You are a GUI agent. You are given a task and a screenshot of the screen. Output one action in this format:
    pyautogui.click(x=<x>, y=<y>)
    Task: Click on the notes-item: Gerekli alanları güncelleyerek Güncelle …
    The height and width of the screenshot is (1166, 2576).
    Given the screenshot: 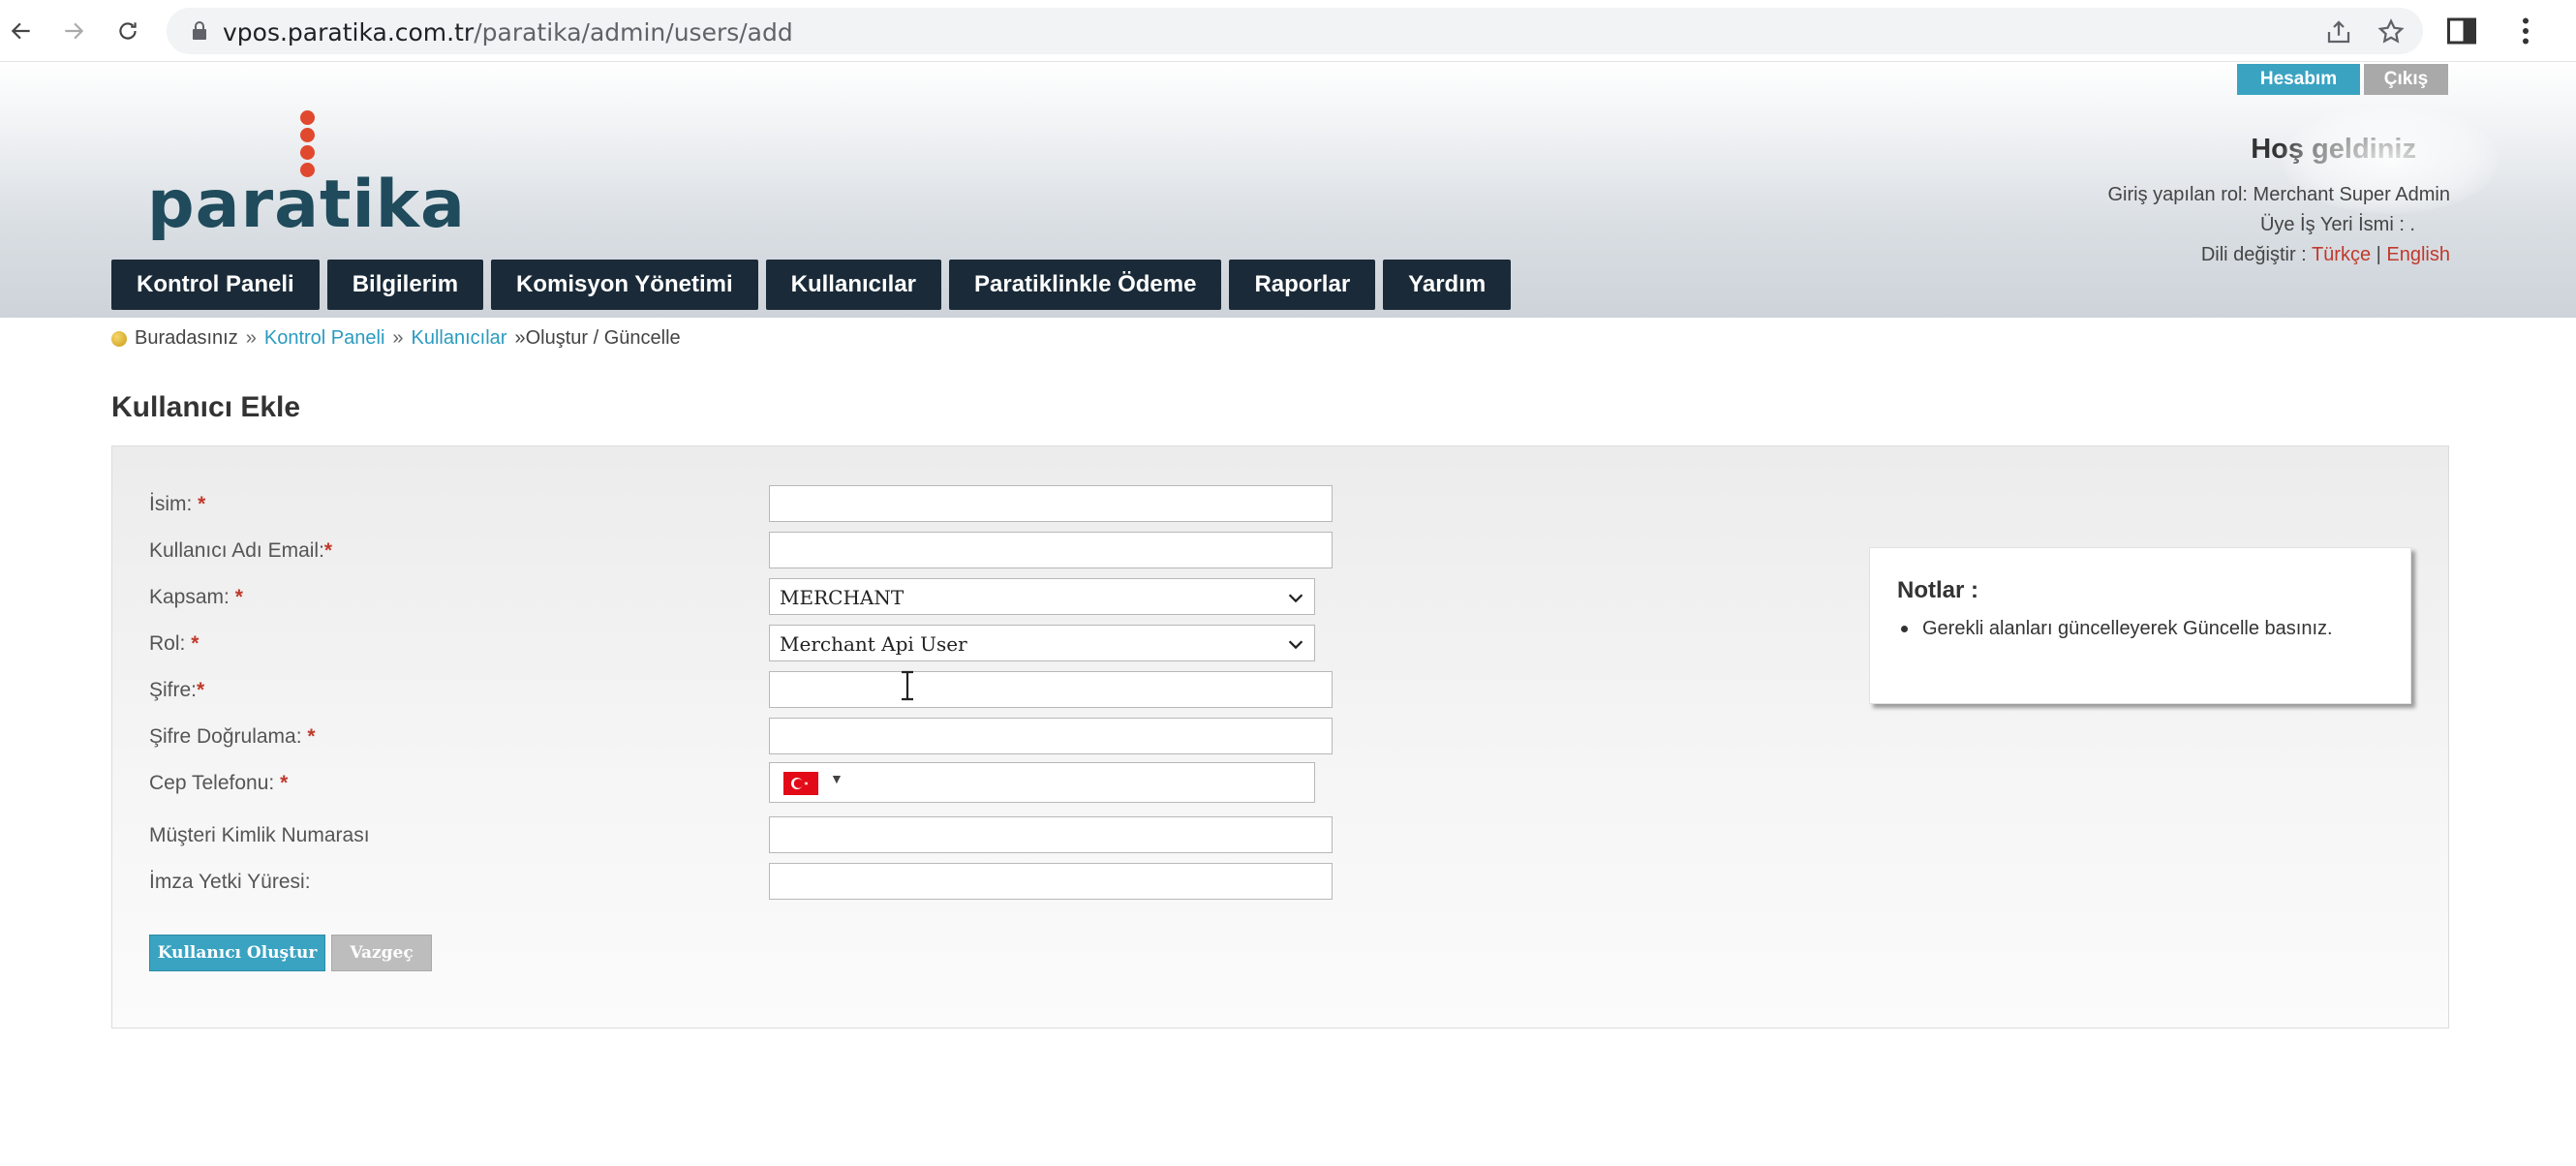 What is the action you would take?
    pyautogui.click(x=2127, y=628)
    